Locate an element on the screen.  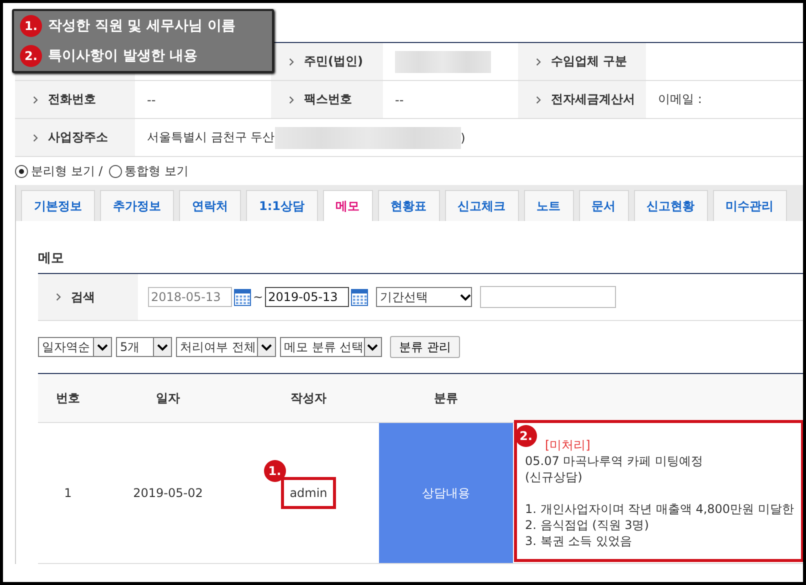
field-value: 이메일 : is located at coordinates (680, 99).